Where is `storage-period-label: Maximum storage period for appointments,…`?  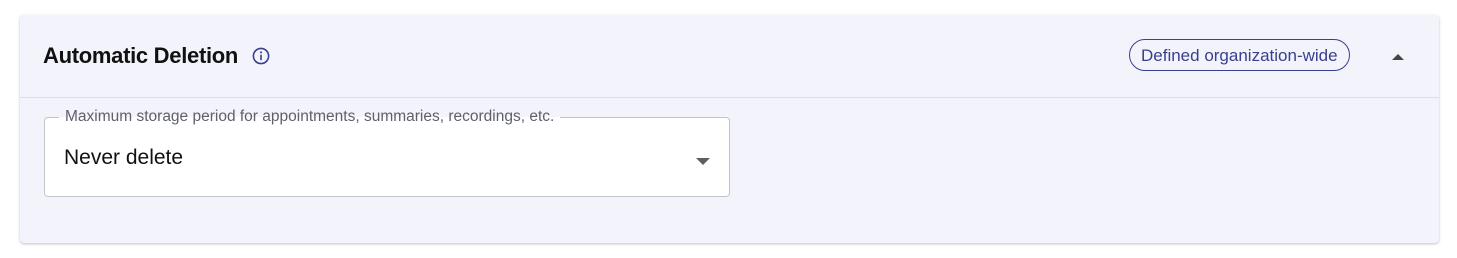
storage-period-label: Maximum storage period for appointments,… is located at coordinates (310, 117).